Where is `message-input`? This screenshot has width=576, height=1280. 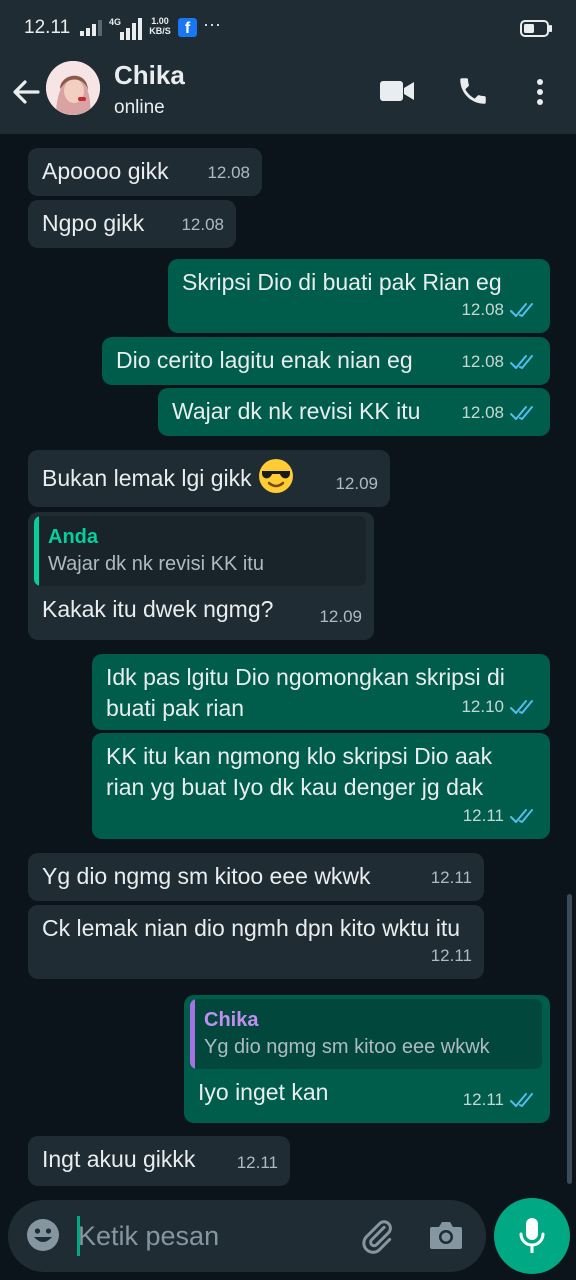
message-input is located at coordinates (213, 1236).